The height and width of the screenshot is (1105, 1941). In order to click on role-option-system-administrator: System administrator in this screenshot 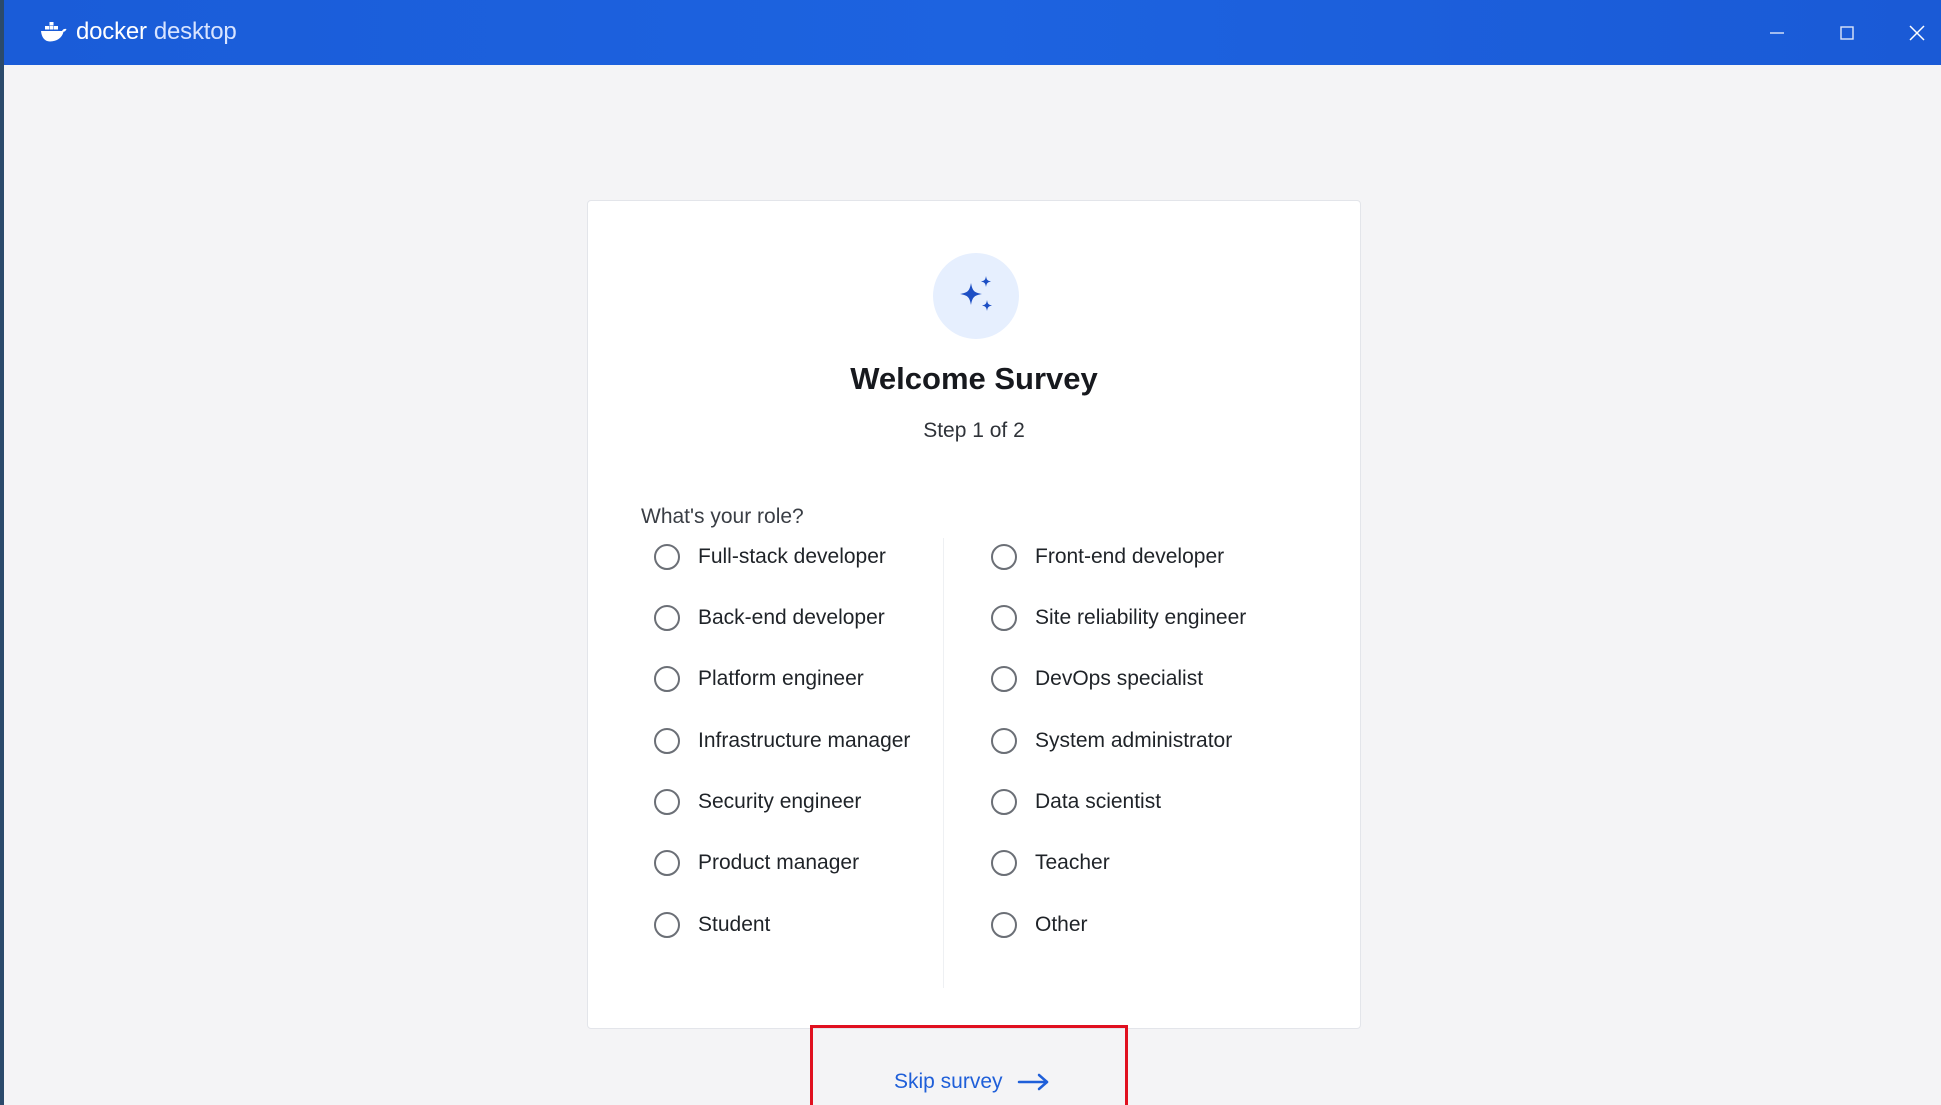, I will do `click(1111, 741)`.